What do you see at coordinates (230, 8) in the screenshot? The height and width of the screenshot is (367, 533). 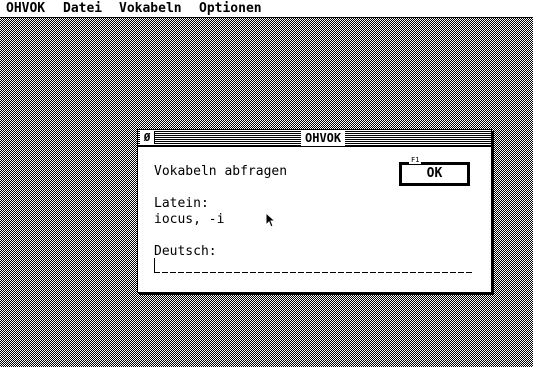 I see `menu-optionen: Optionen` at bounding box center [230, 8].